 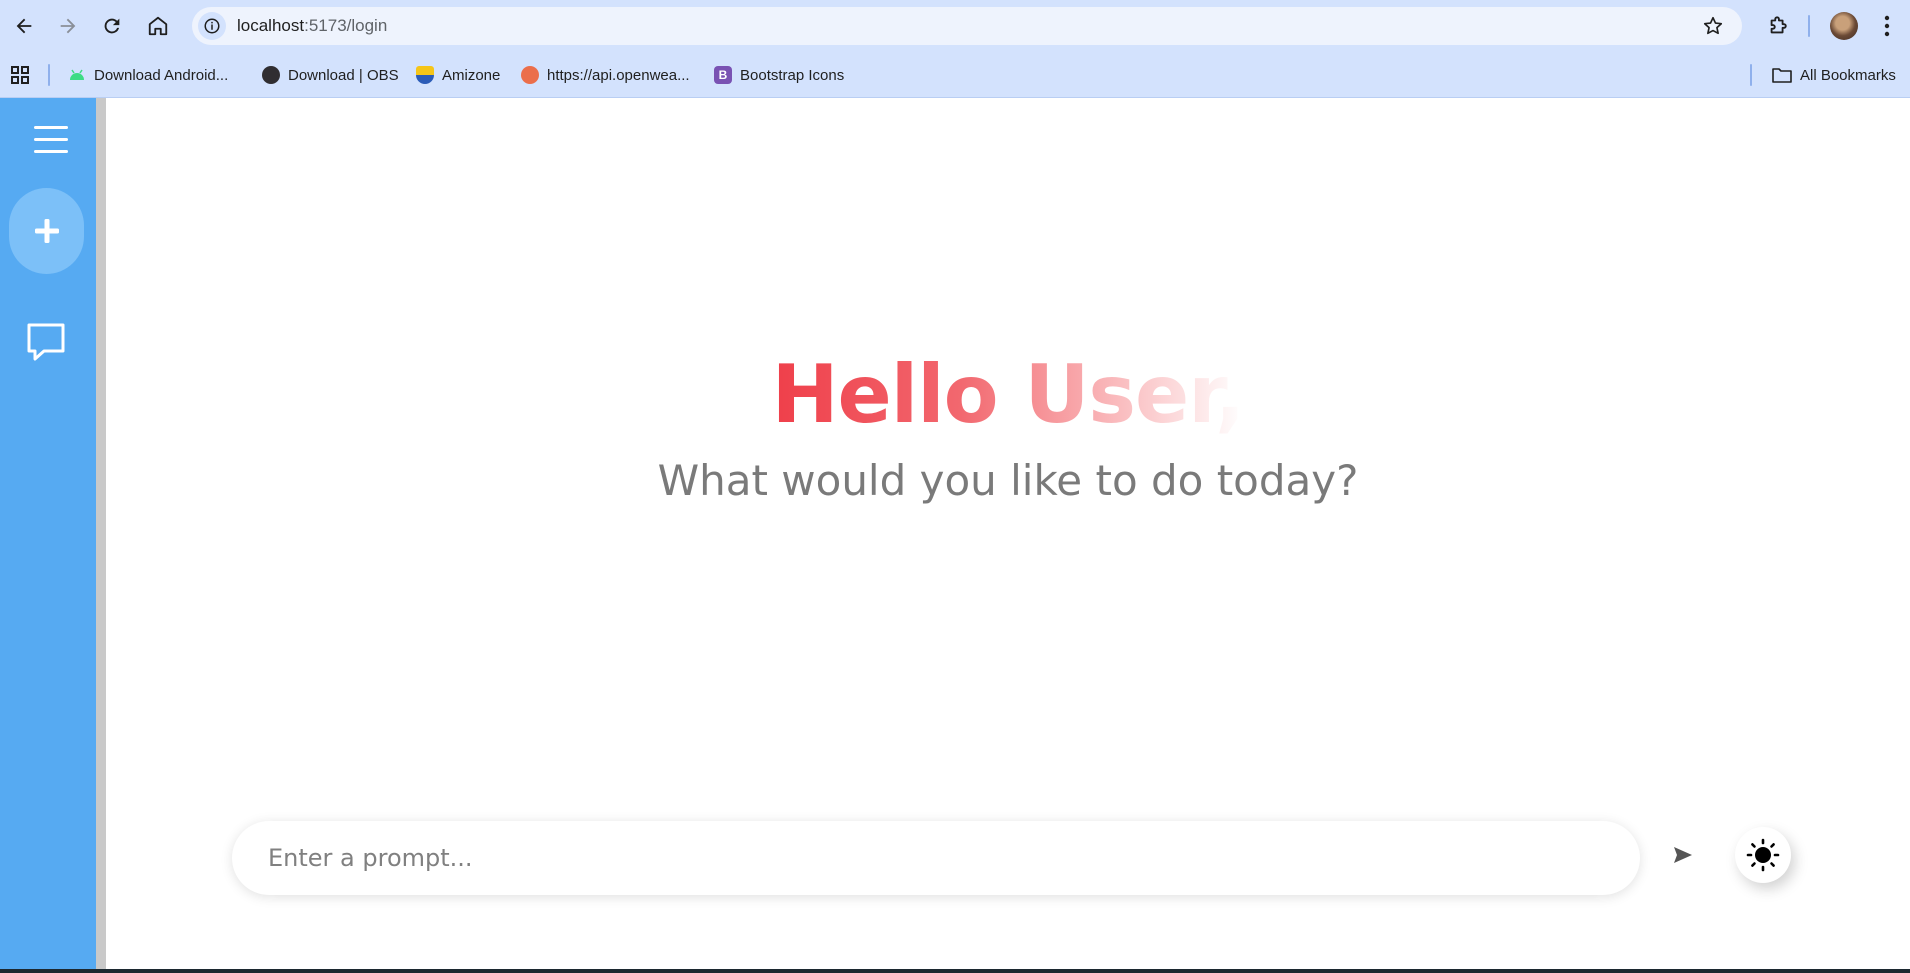 I want to click on url-path: :5173/login, so click(x=346, y=25).